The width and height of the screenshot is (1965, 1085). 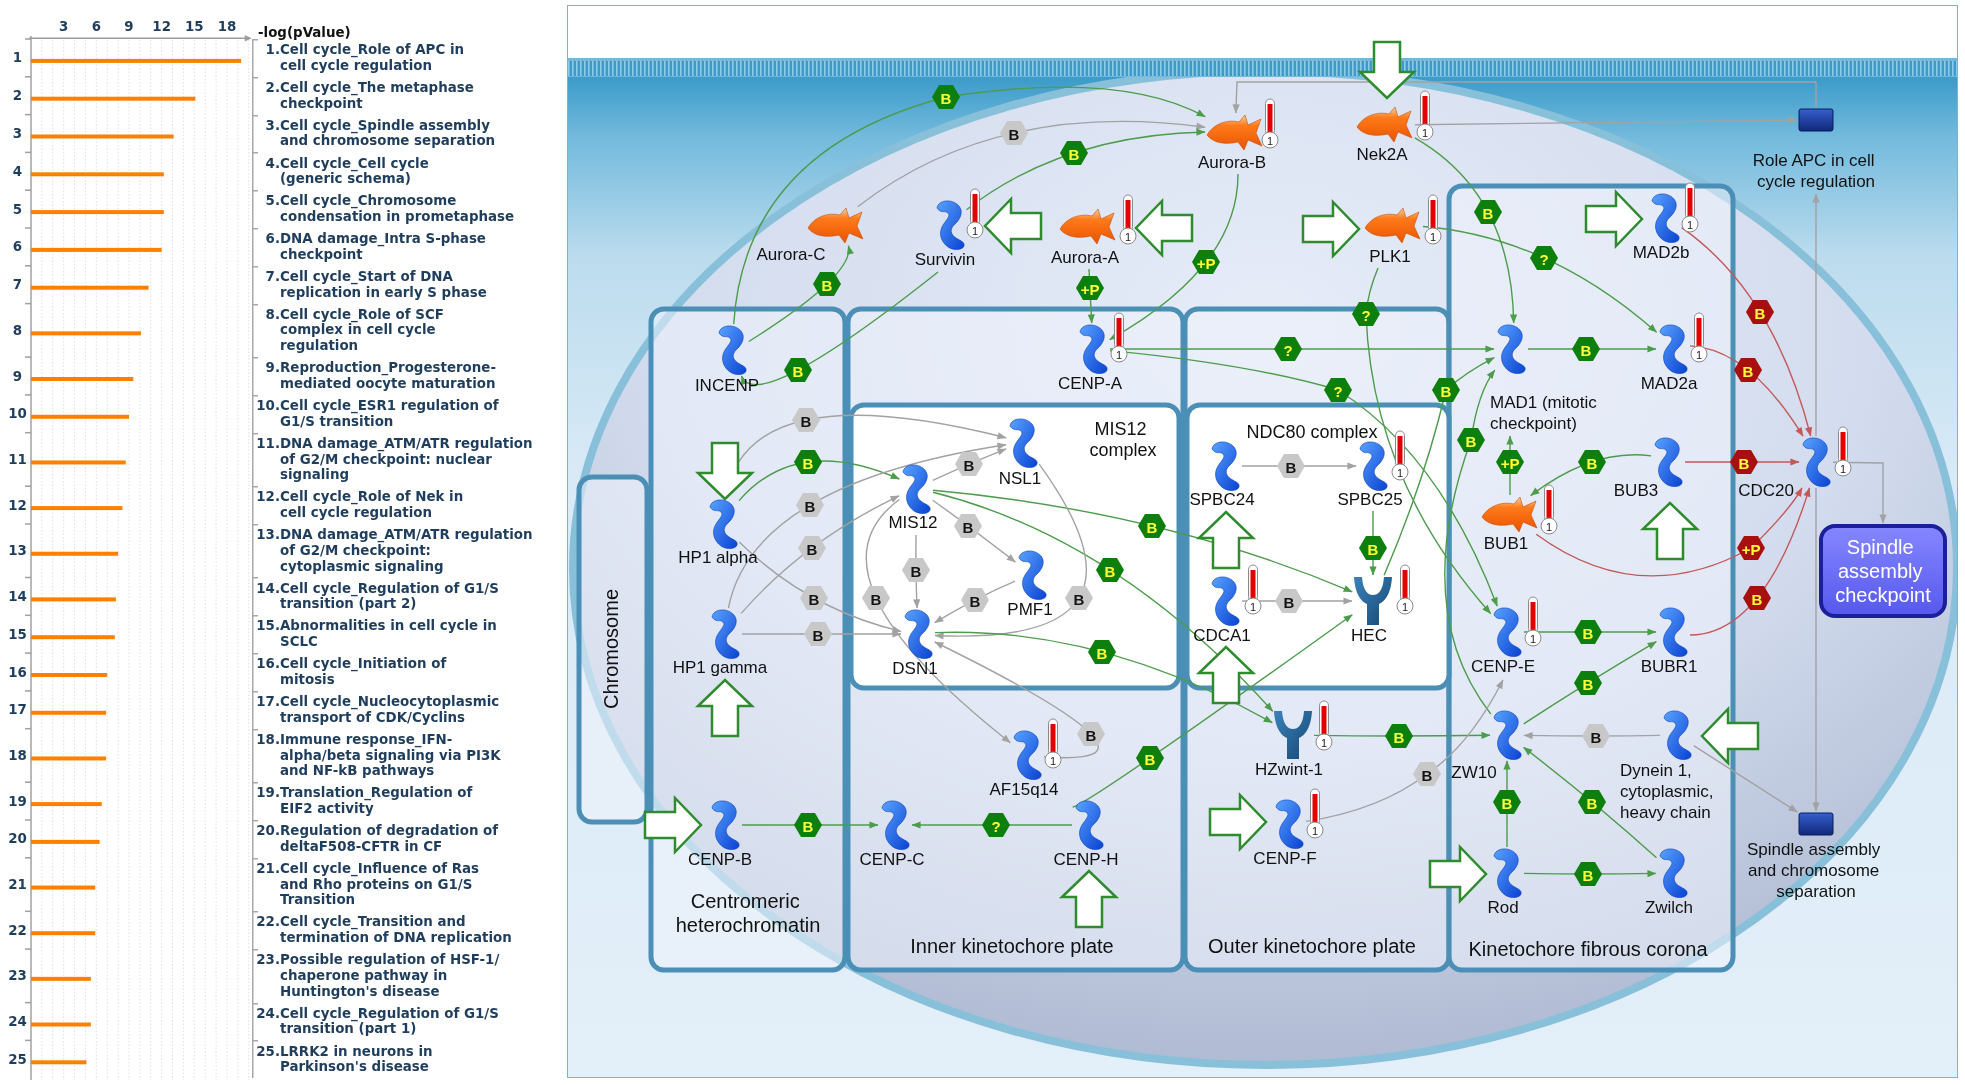 I want to click on pathway-number: 1., so click(x=272, y=50).